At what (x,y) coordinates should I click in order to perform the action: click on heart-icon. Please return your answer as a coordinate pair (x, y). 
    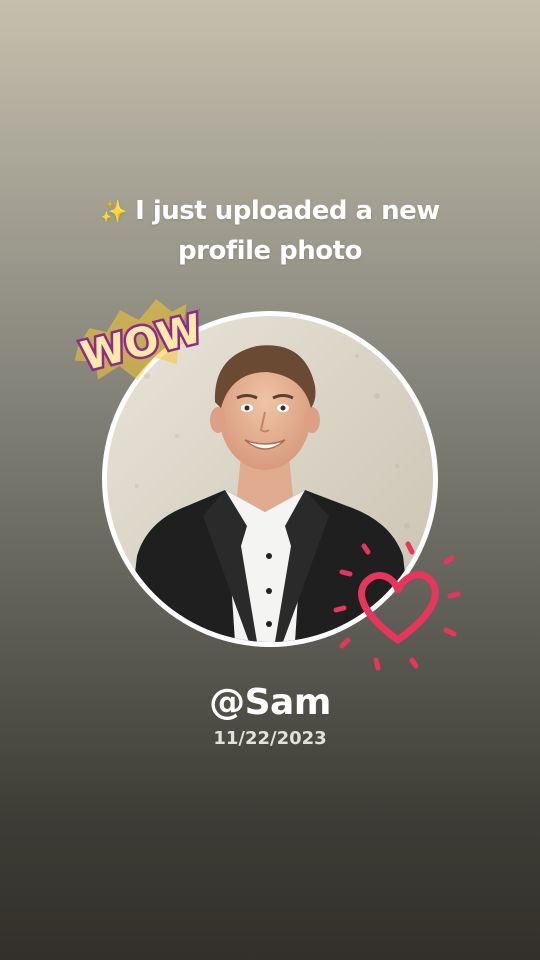
    Looking at the image, I should click on (397, 606).